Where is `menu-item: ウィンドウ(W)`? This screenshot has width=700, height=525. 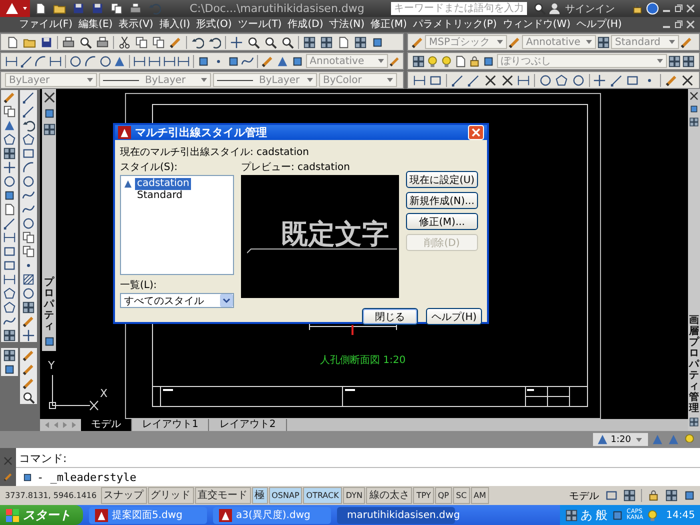
menu-item: ウィンドウ(W) is located at coordinates (537, 24).